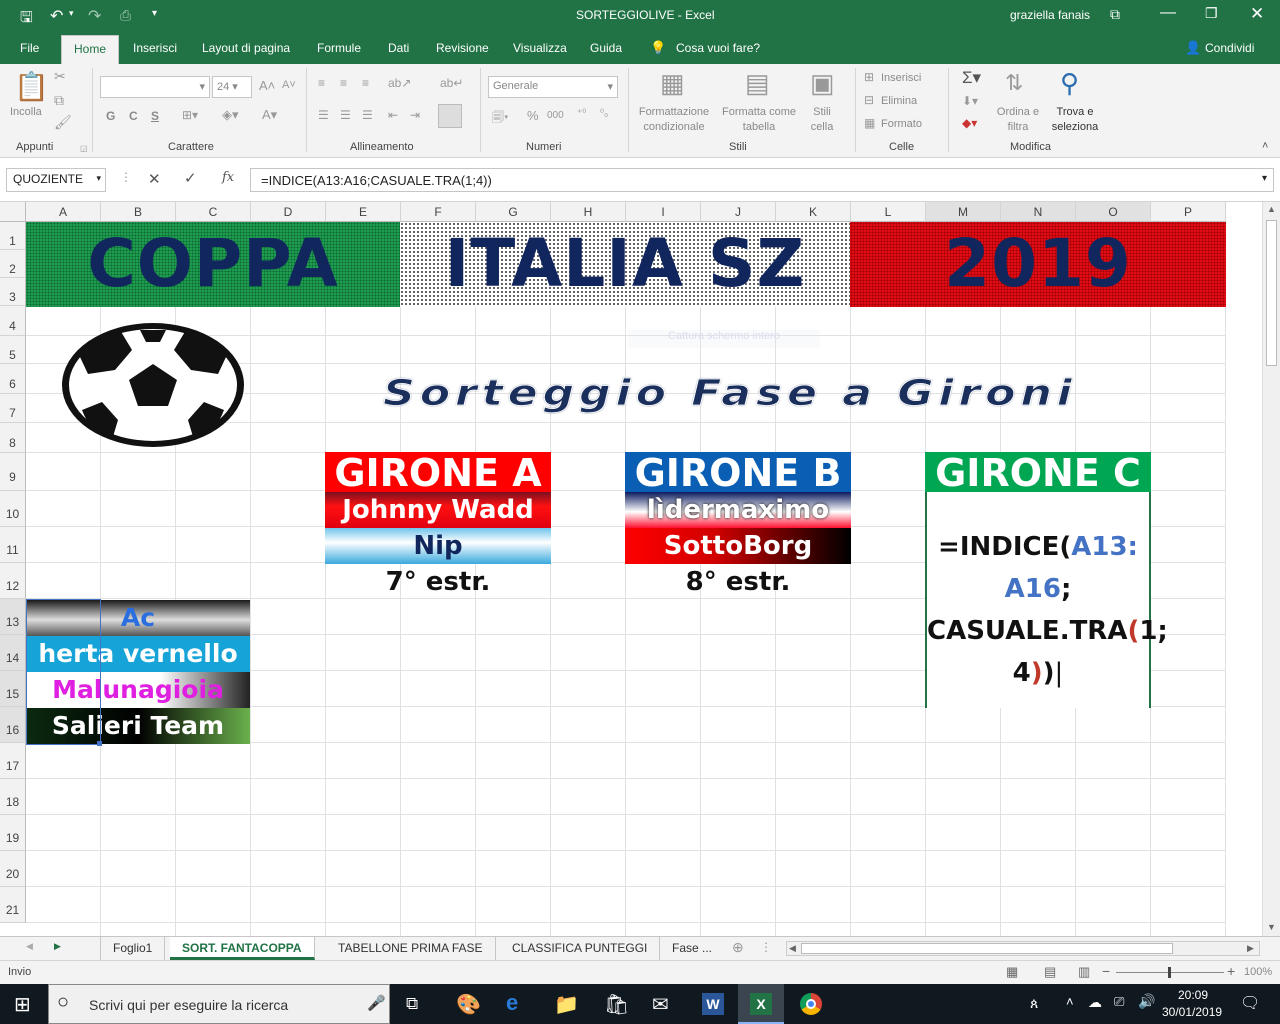  Describe the element at coordinates (672, 83) in the screenshot. I see `conditional-format-icon: ▦` at that location.